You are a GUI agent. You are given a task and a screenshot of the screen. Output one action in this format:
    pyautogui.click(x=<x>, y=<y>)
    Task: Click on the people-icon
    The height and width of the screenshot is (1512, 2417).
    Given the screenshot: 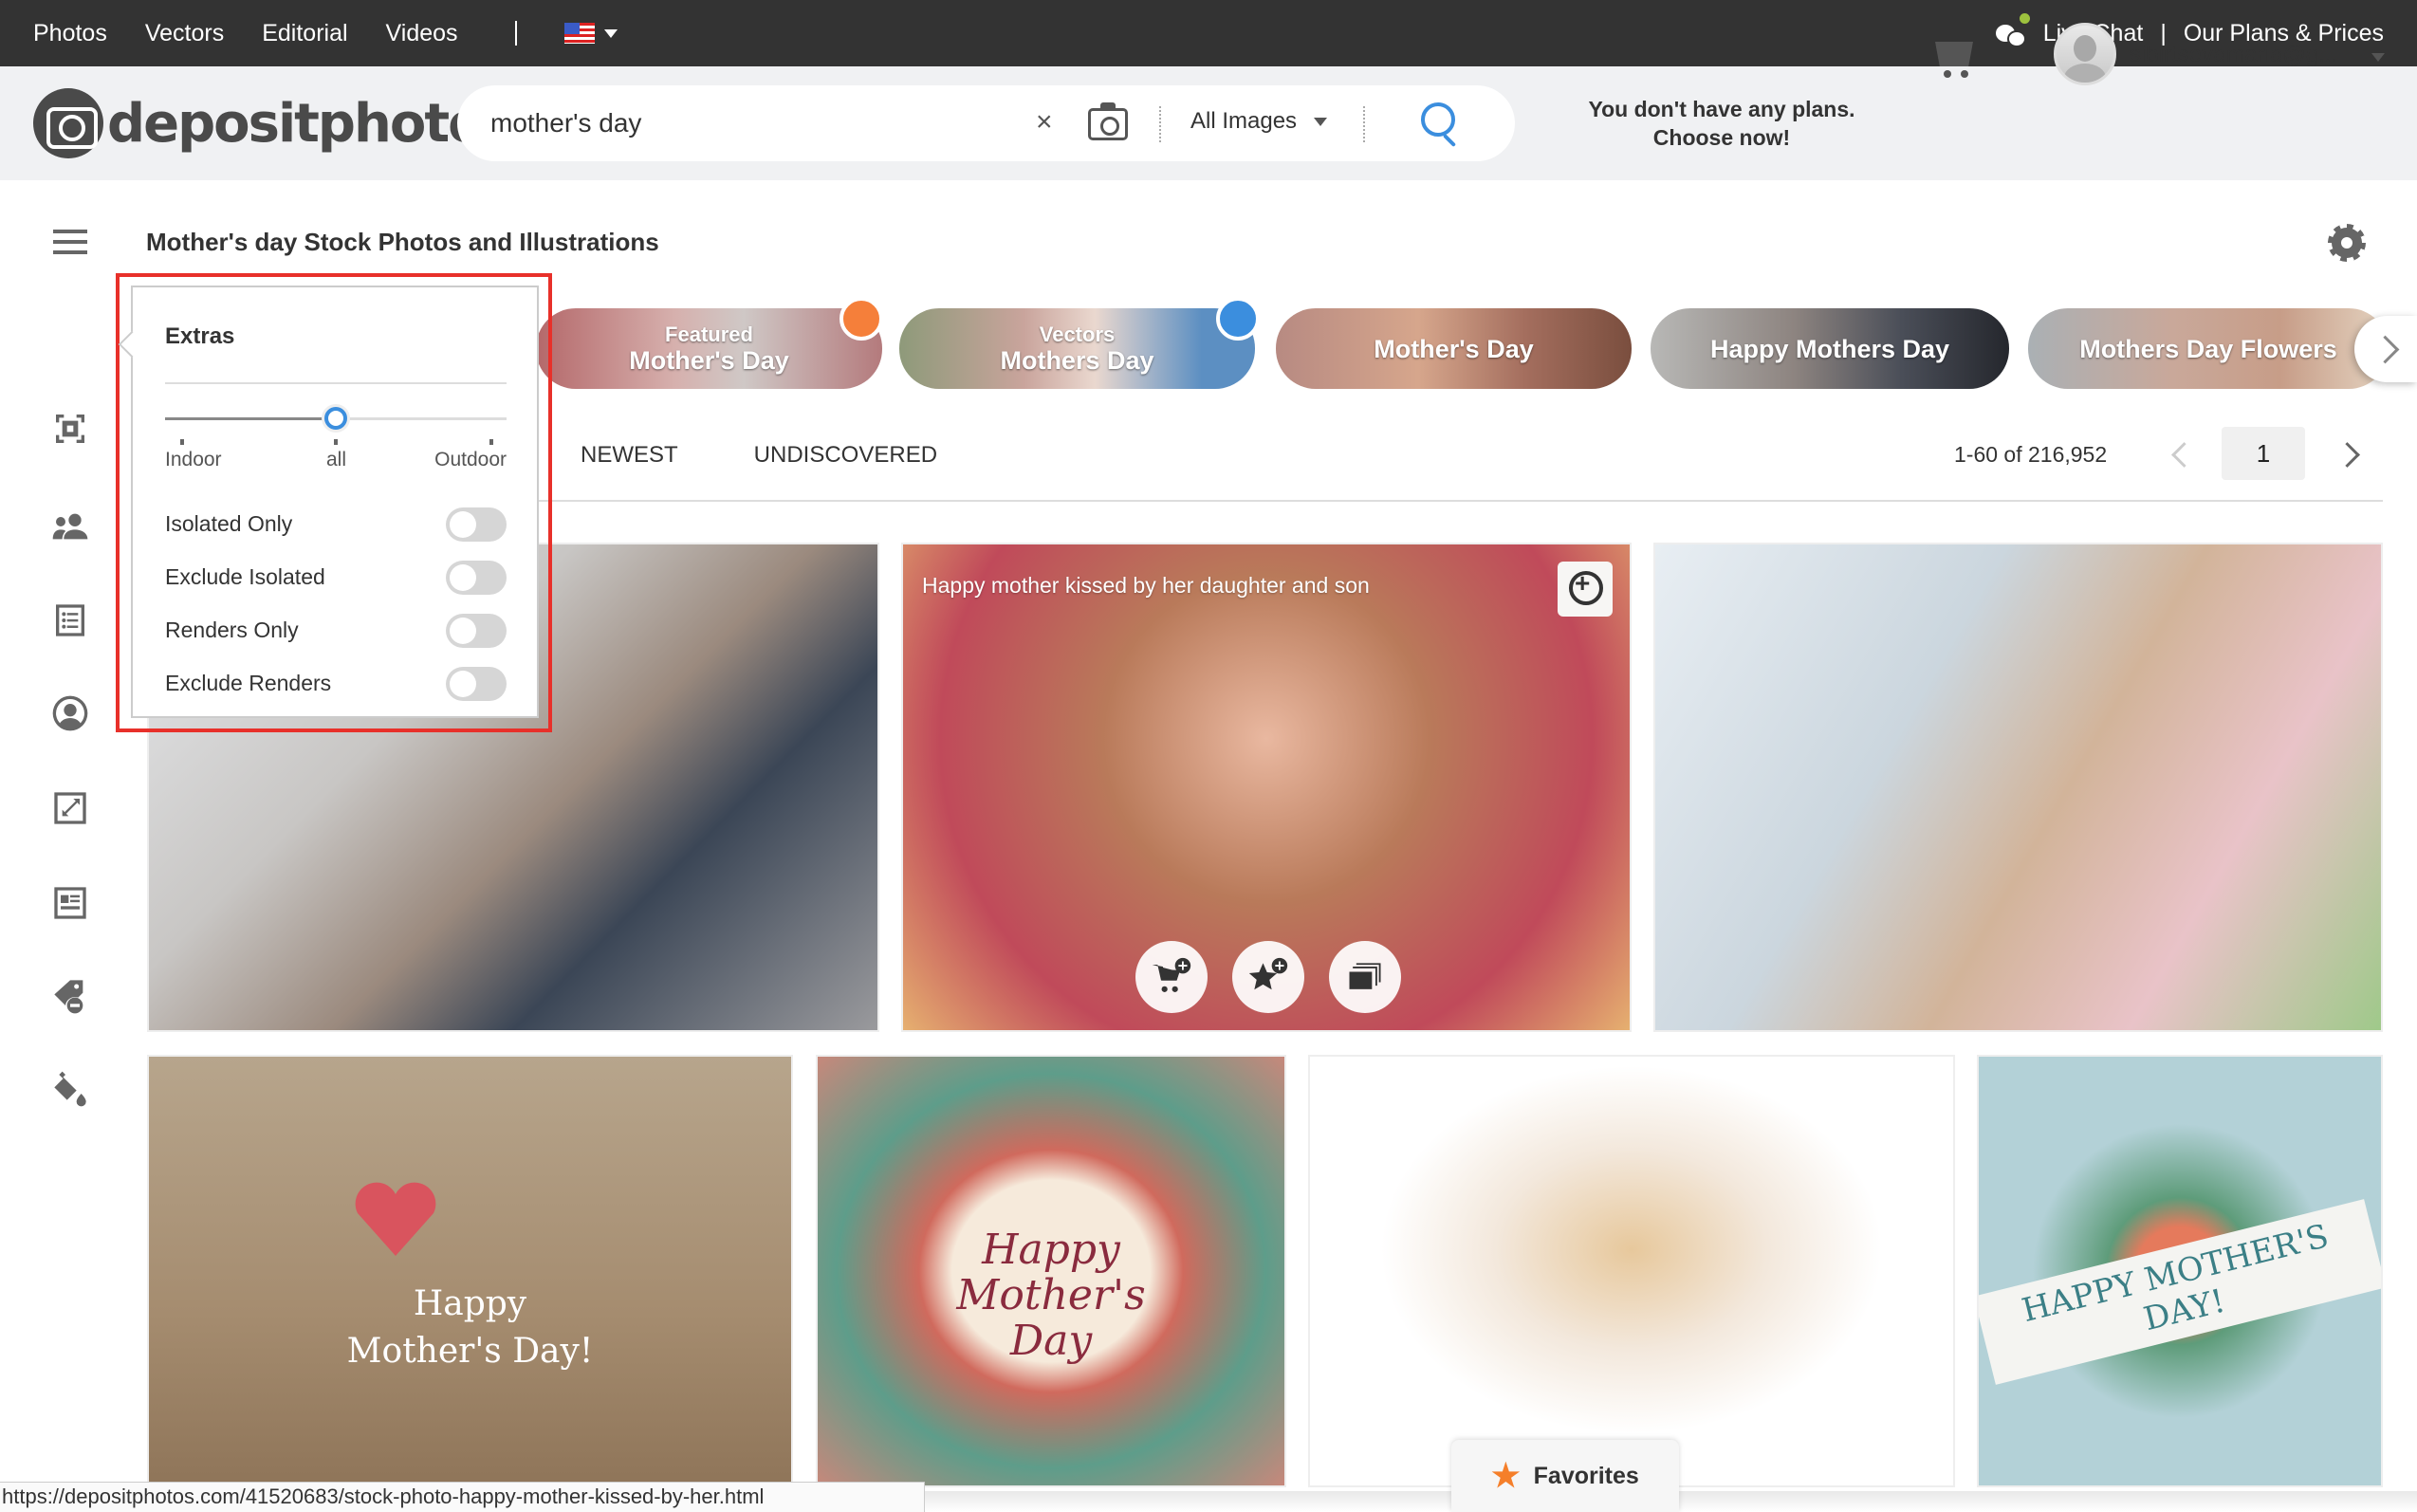 What is the action you would take?
    pyautogui.click(x=70, y=526)
    